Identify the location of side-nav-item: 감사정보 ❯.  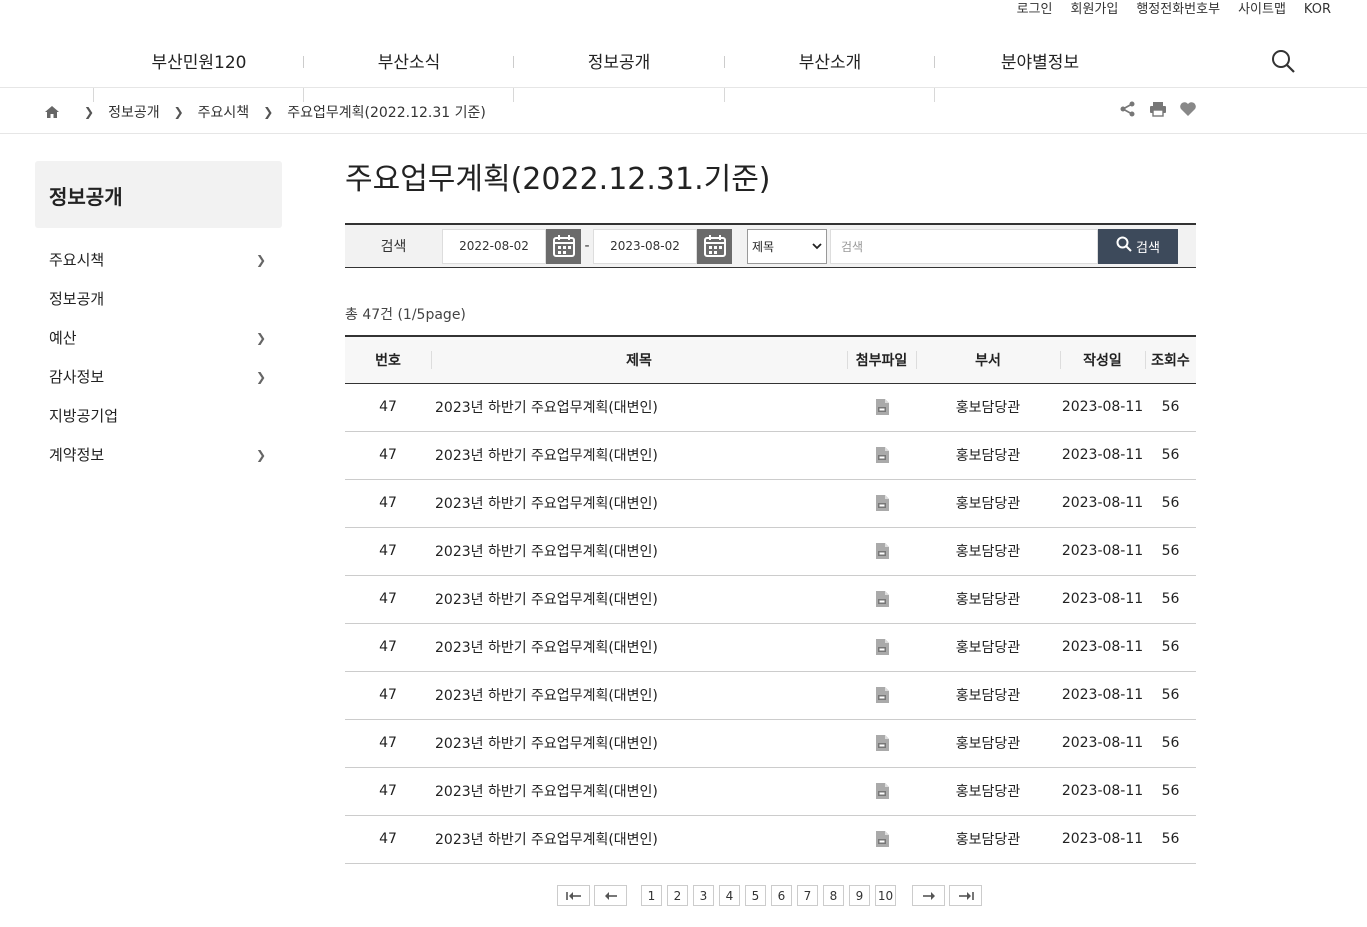
(158, 376).